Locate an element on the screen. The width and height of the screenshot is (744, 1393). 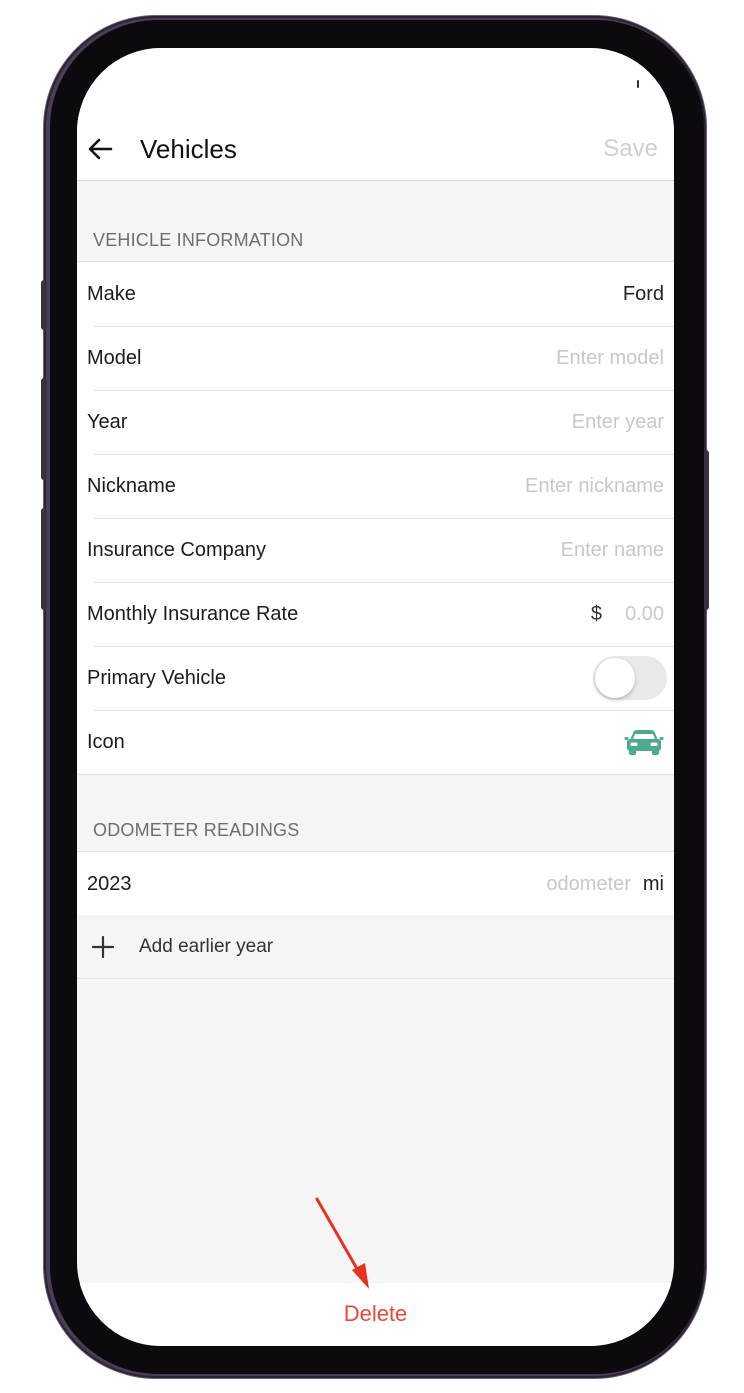
make-row: Make Ford is located at coordinates (375, 294).